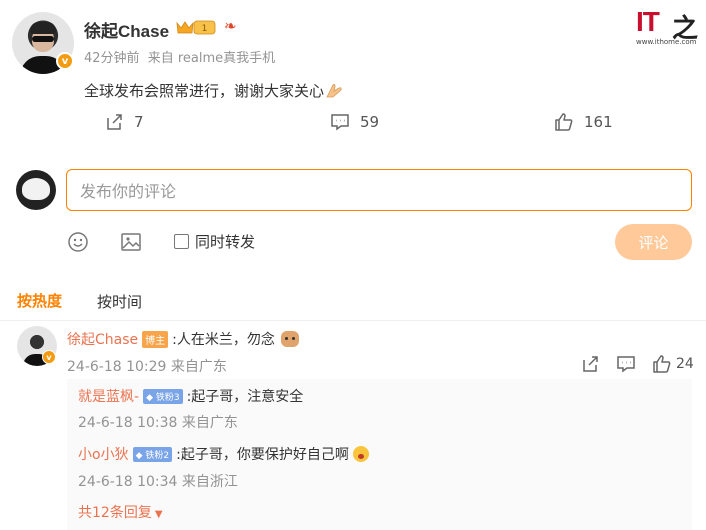 The width and height of the screenshot is (706, 530). What do you see at coordinates (225, 242) in the screenshot?
I see `forward-label: 同时转发` at bounding box center [225, 242].